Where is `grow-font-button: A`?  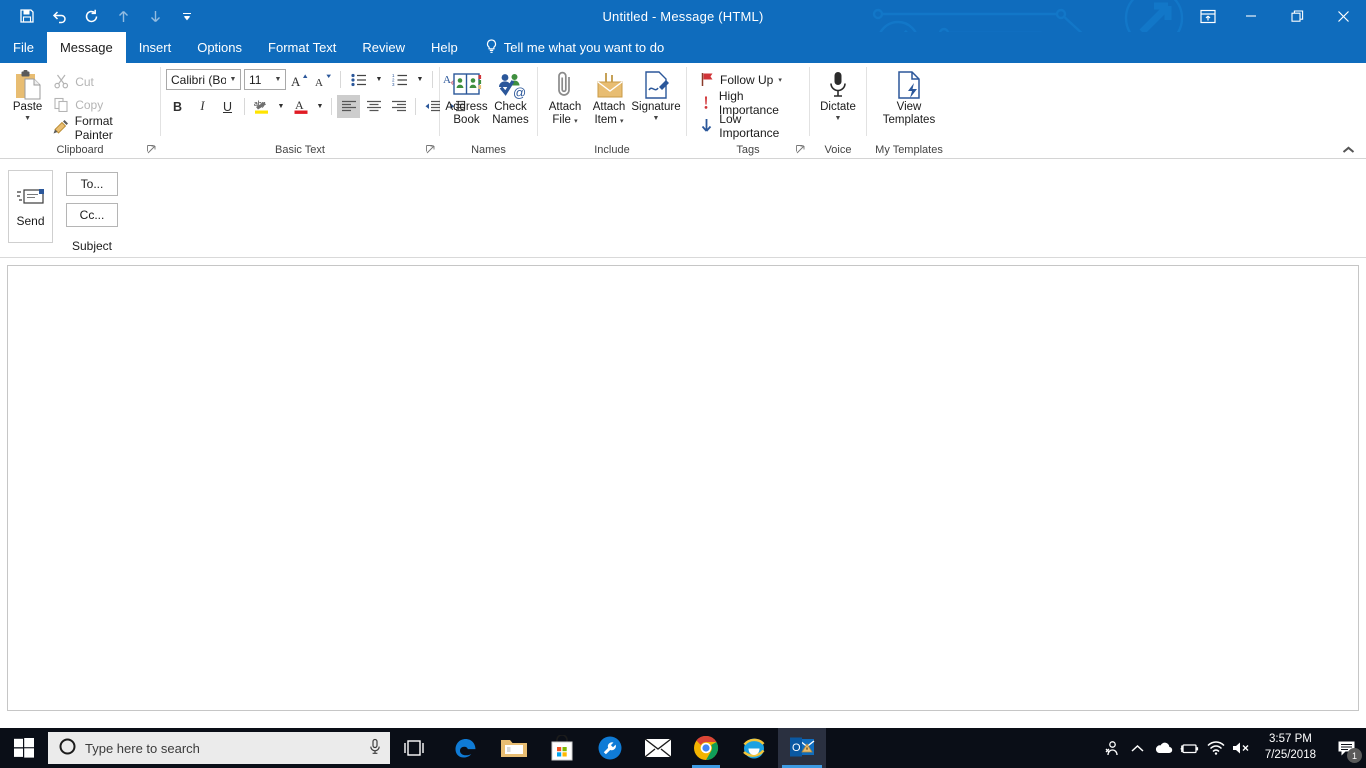
grow-font-button: A is located at coordinates (299, 79).